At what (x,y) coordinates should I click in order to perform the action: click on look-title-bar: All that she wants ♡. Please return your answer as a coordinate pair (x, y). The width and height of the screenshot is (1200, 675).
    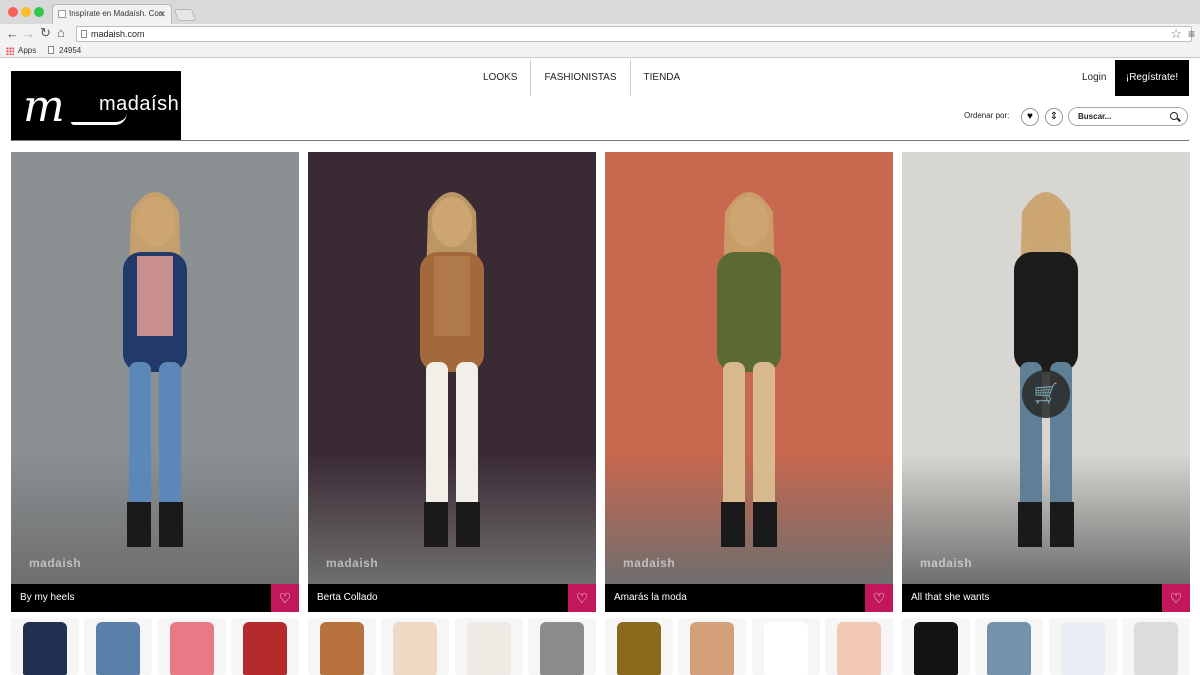
    Looking at the image, I should click on (1046, 598).